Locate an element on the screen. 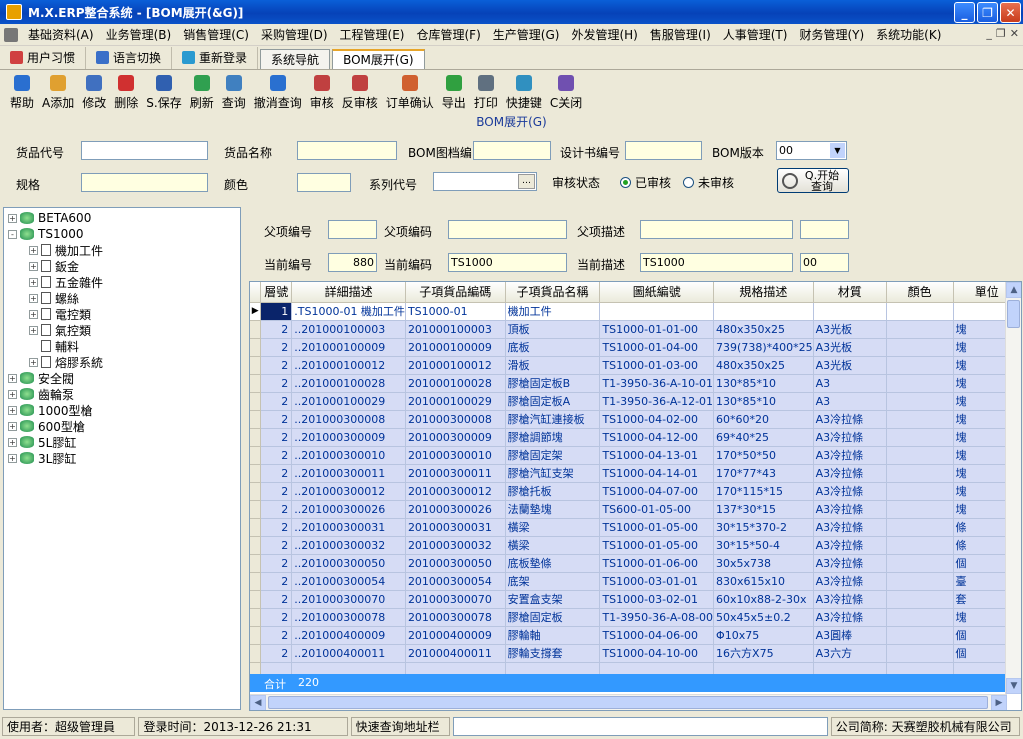 This screenshot has height=739, width=1023. goods-name-input is located at coordinates (347, 150).